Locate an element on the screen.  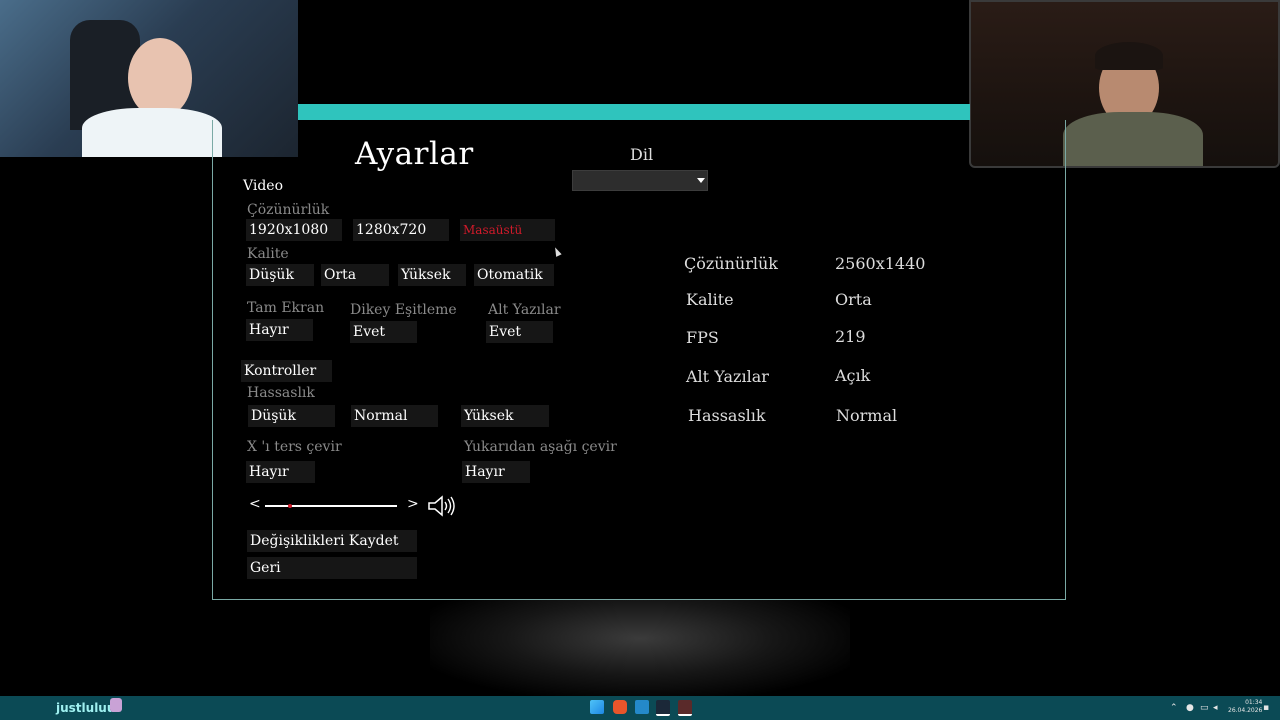
volume-slider is located at coordinates (331, 506).